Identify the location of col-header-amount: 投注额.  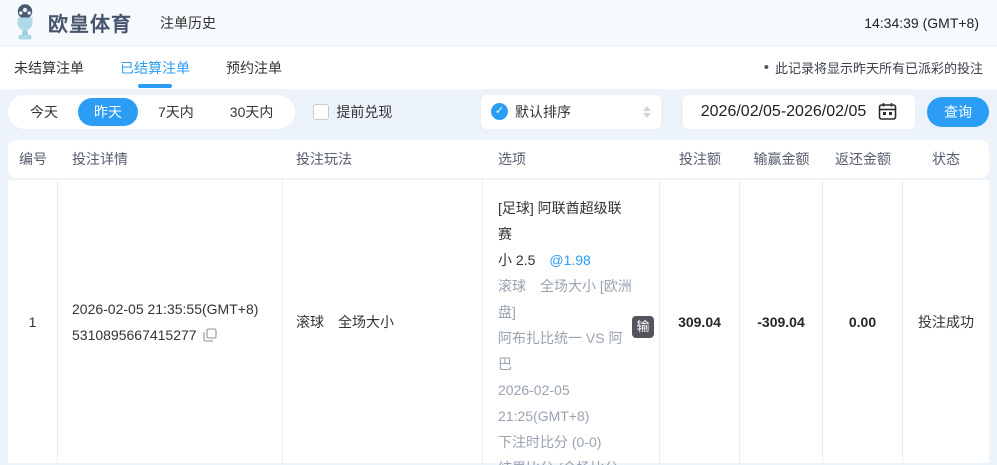
(700, 159).